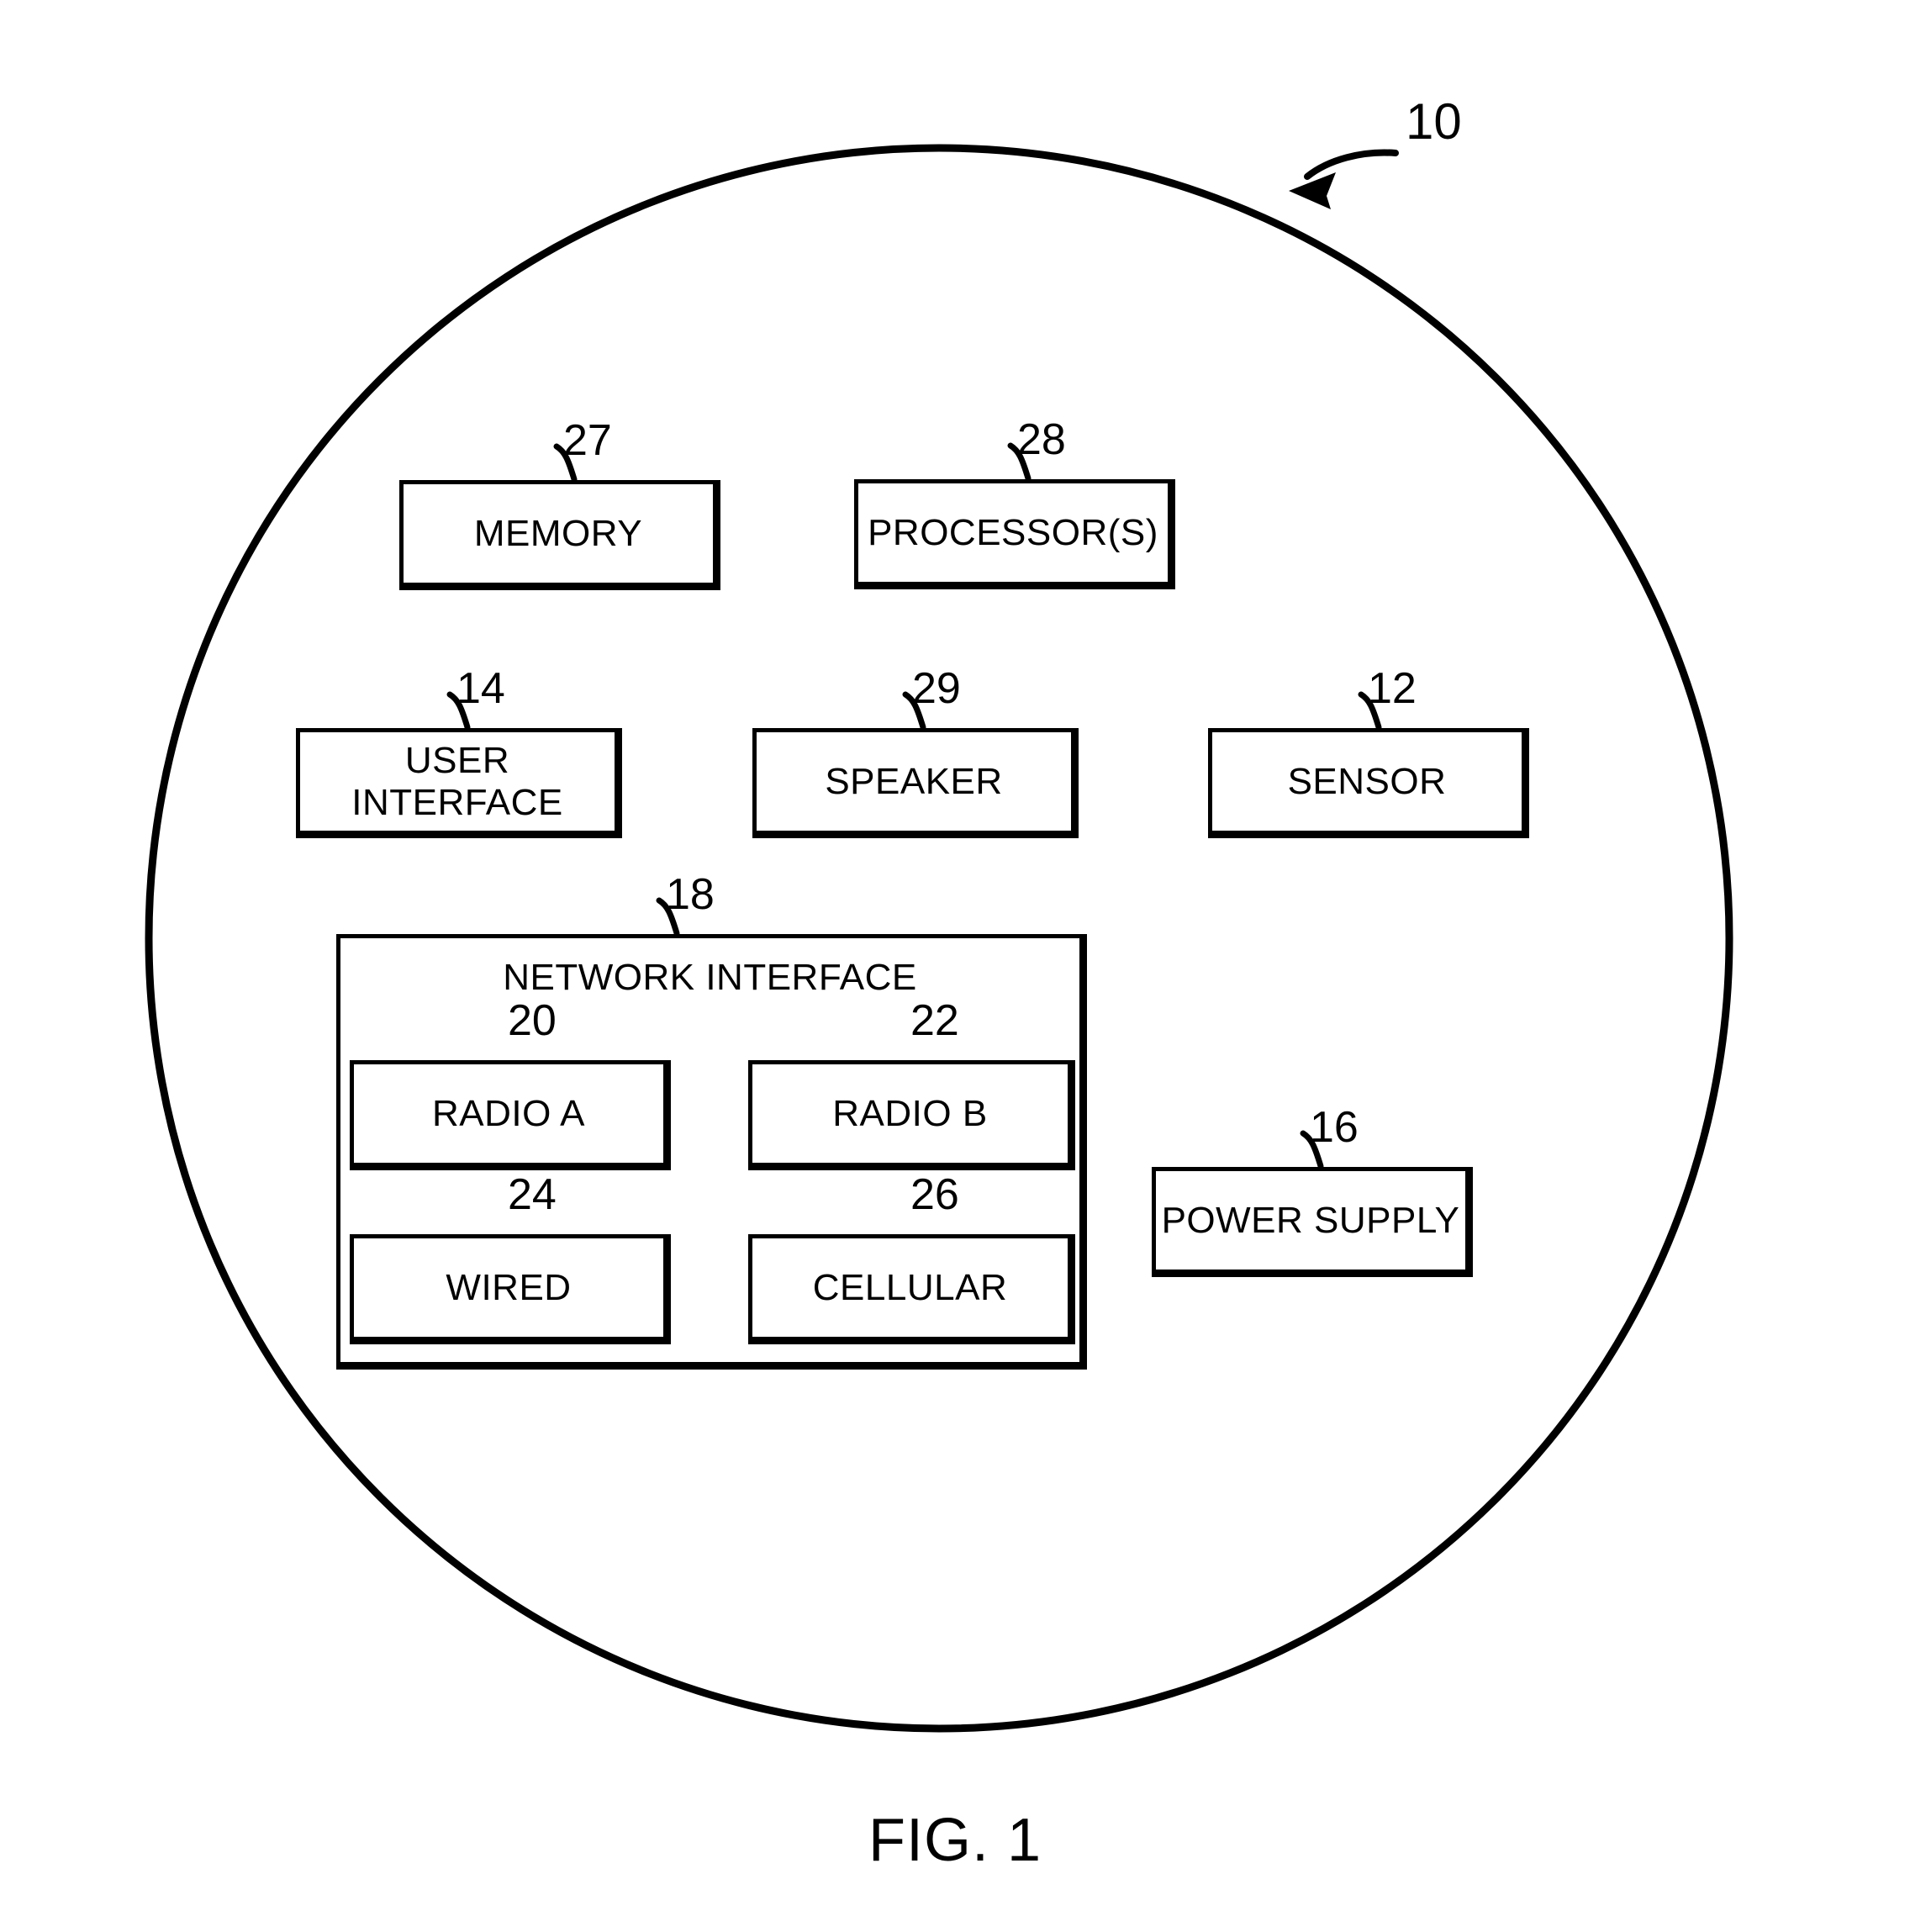  I want to click on ref-numeral-radio-b: 22, so click(934, 1021).